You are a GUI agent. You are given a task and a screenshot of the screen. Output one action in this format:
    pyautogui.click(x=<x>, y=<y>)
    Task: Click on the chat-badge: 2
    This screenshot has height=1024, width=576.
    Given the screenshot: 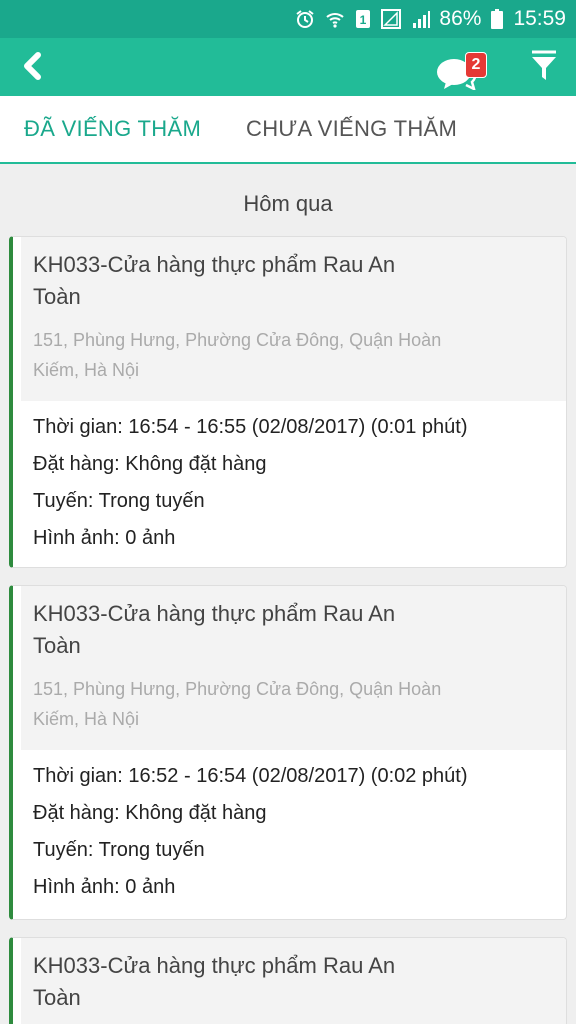 What is the action you would take?
    pyautogui.click(x=476, y=65)
    